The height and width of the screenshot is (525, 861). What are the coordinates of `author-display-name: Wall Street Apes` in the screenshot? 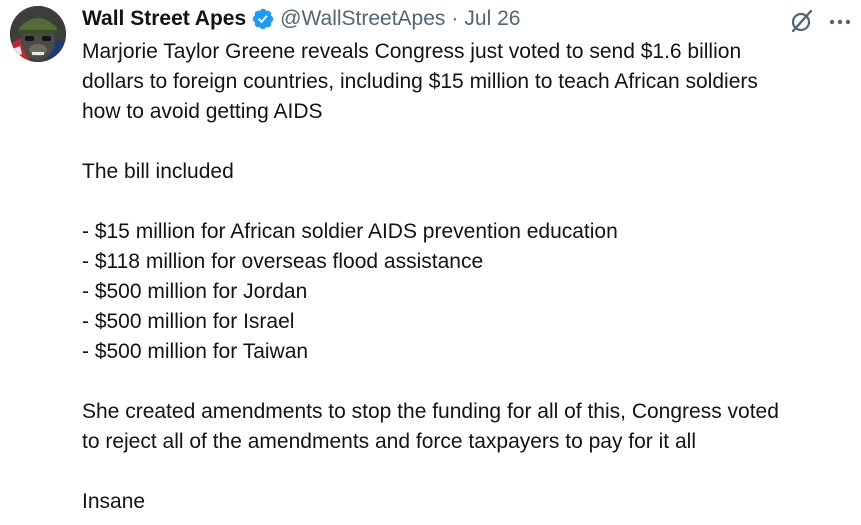 It's located at (164, 19).